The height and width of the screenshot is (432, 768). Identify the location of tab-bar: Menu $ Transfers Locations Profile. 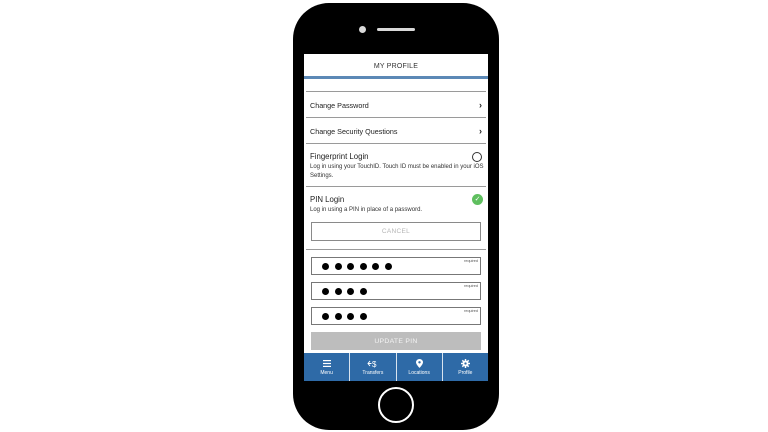
(396, 367).